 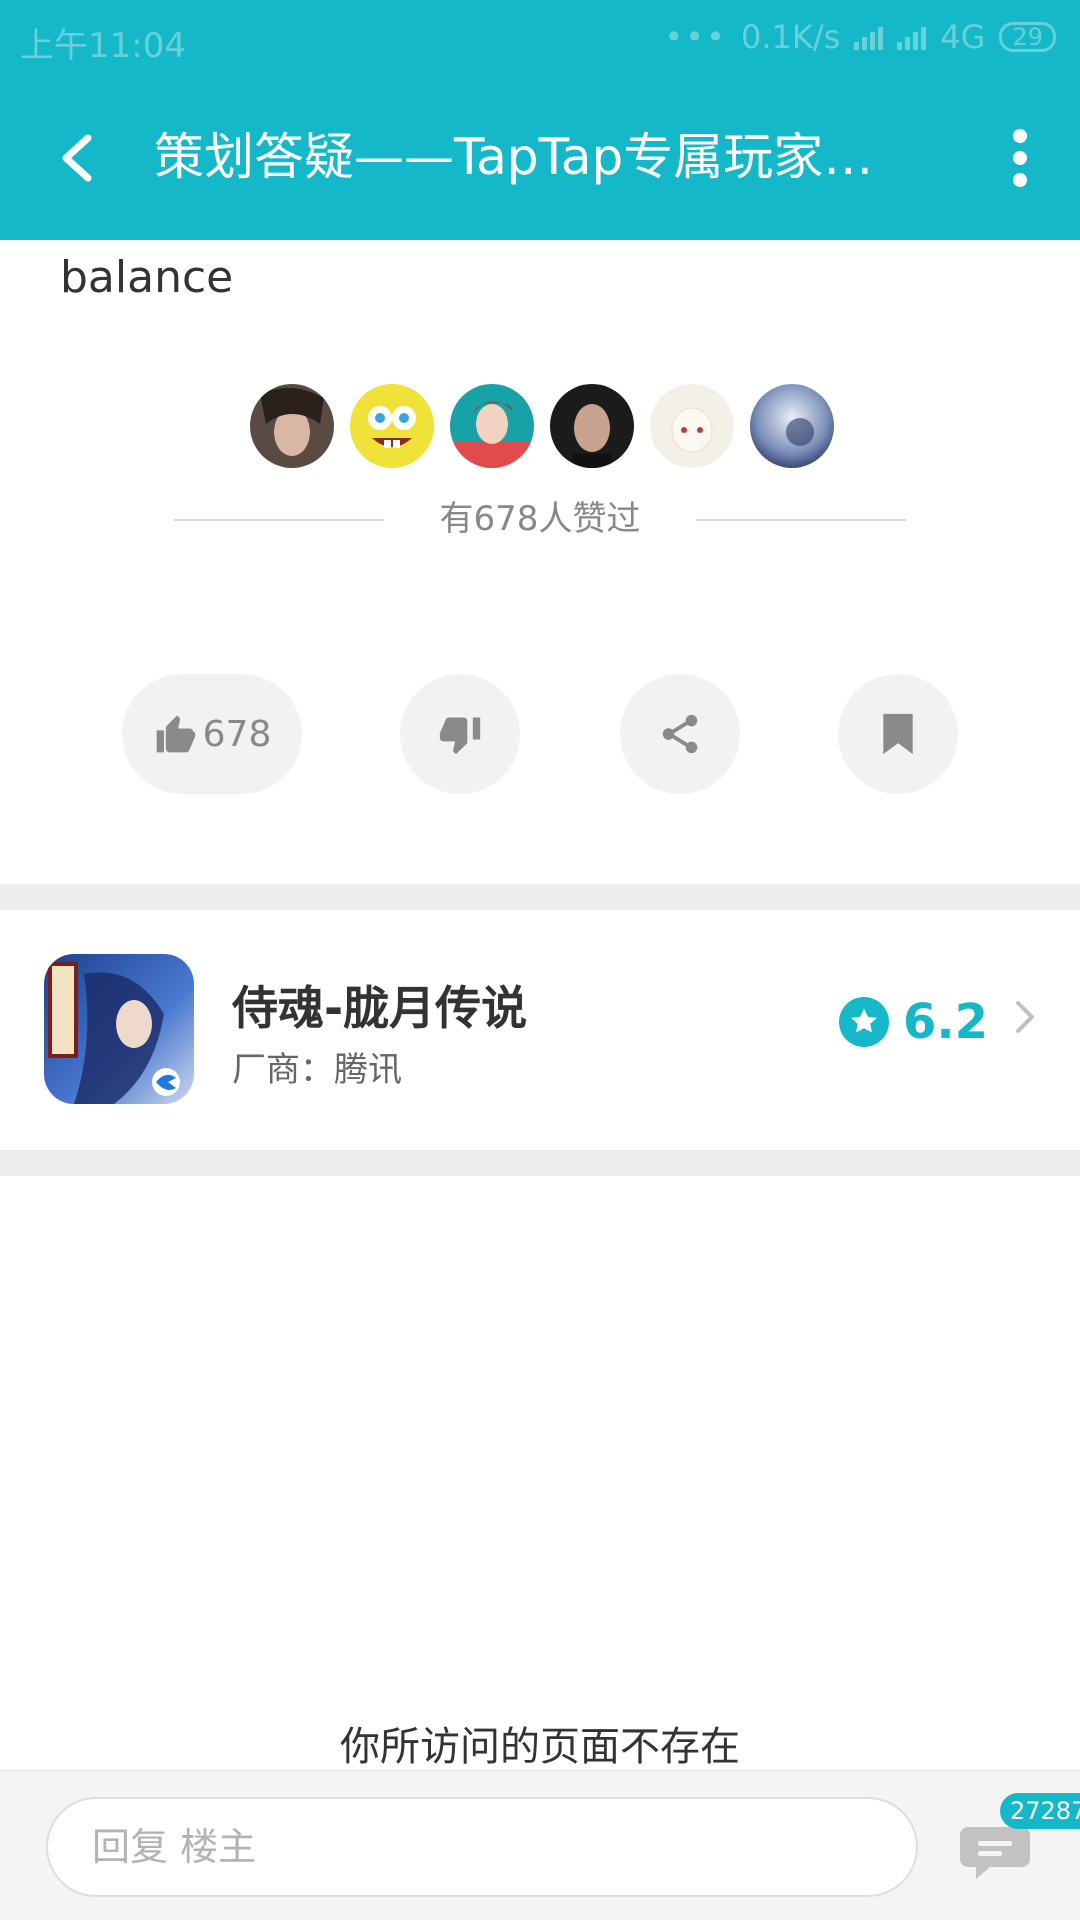 What do you see at coordinates (1020, 158) in the screenshot?
I see `more-vertical-icon` at bounding box center [1020, 158].